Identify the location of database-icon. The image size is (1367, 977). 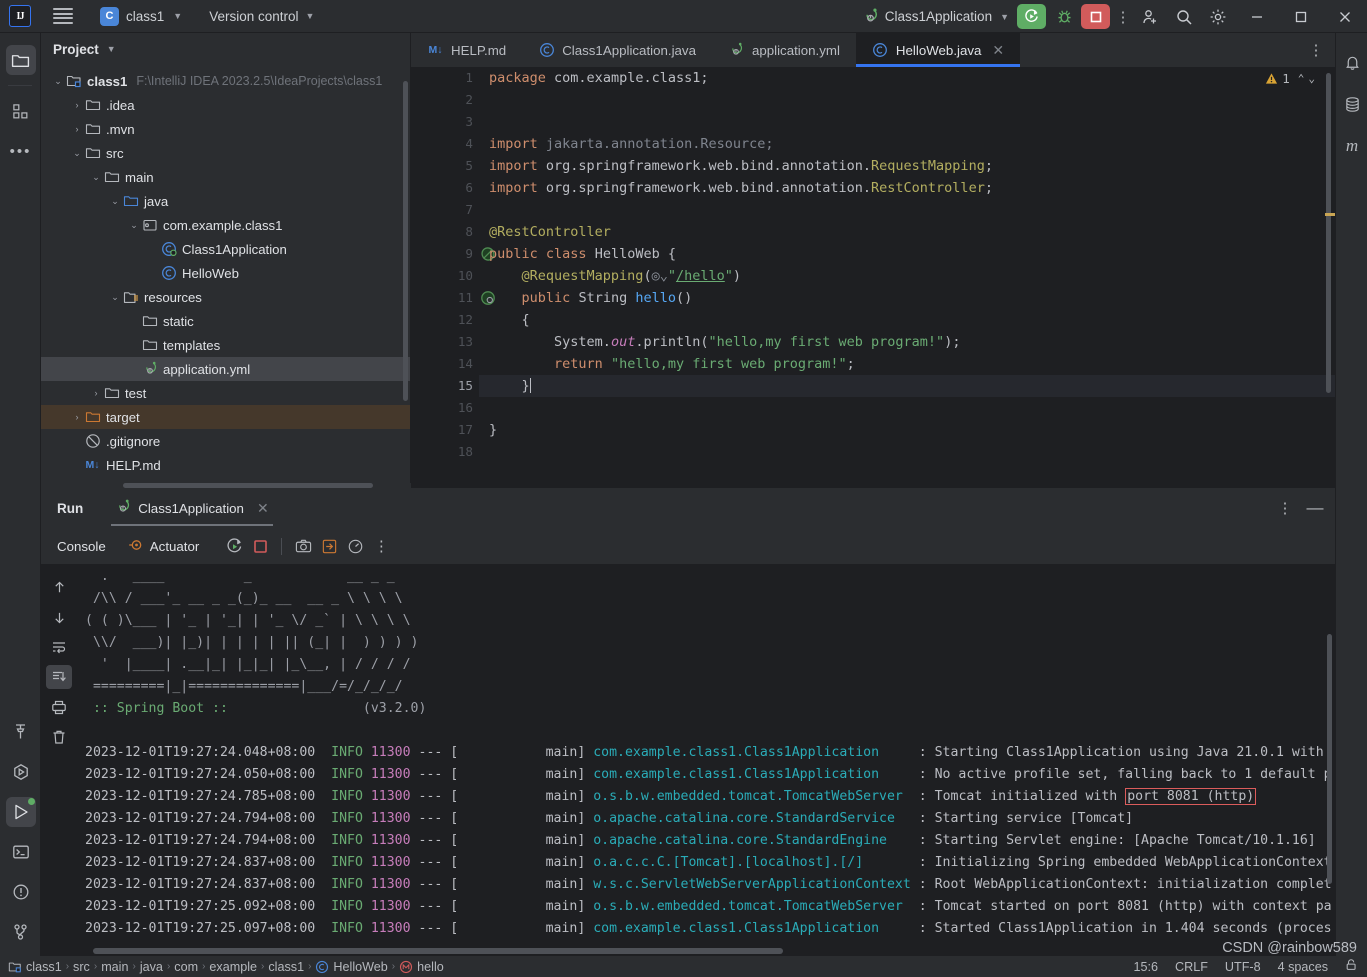
(1351, 104).